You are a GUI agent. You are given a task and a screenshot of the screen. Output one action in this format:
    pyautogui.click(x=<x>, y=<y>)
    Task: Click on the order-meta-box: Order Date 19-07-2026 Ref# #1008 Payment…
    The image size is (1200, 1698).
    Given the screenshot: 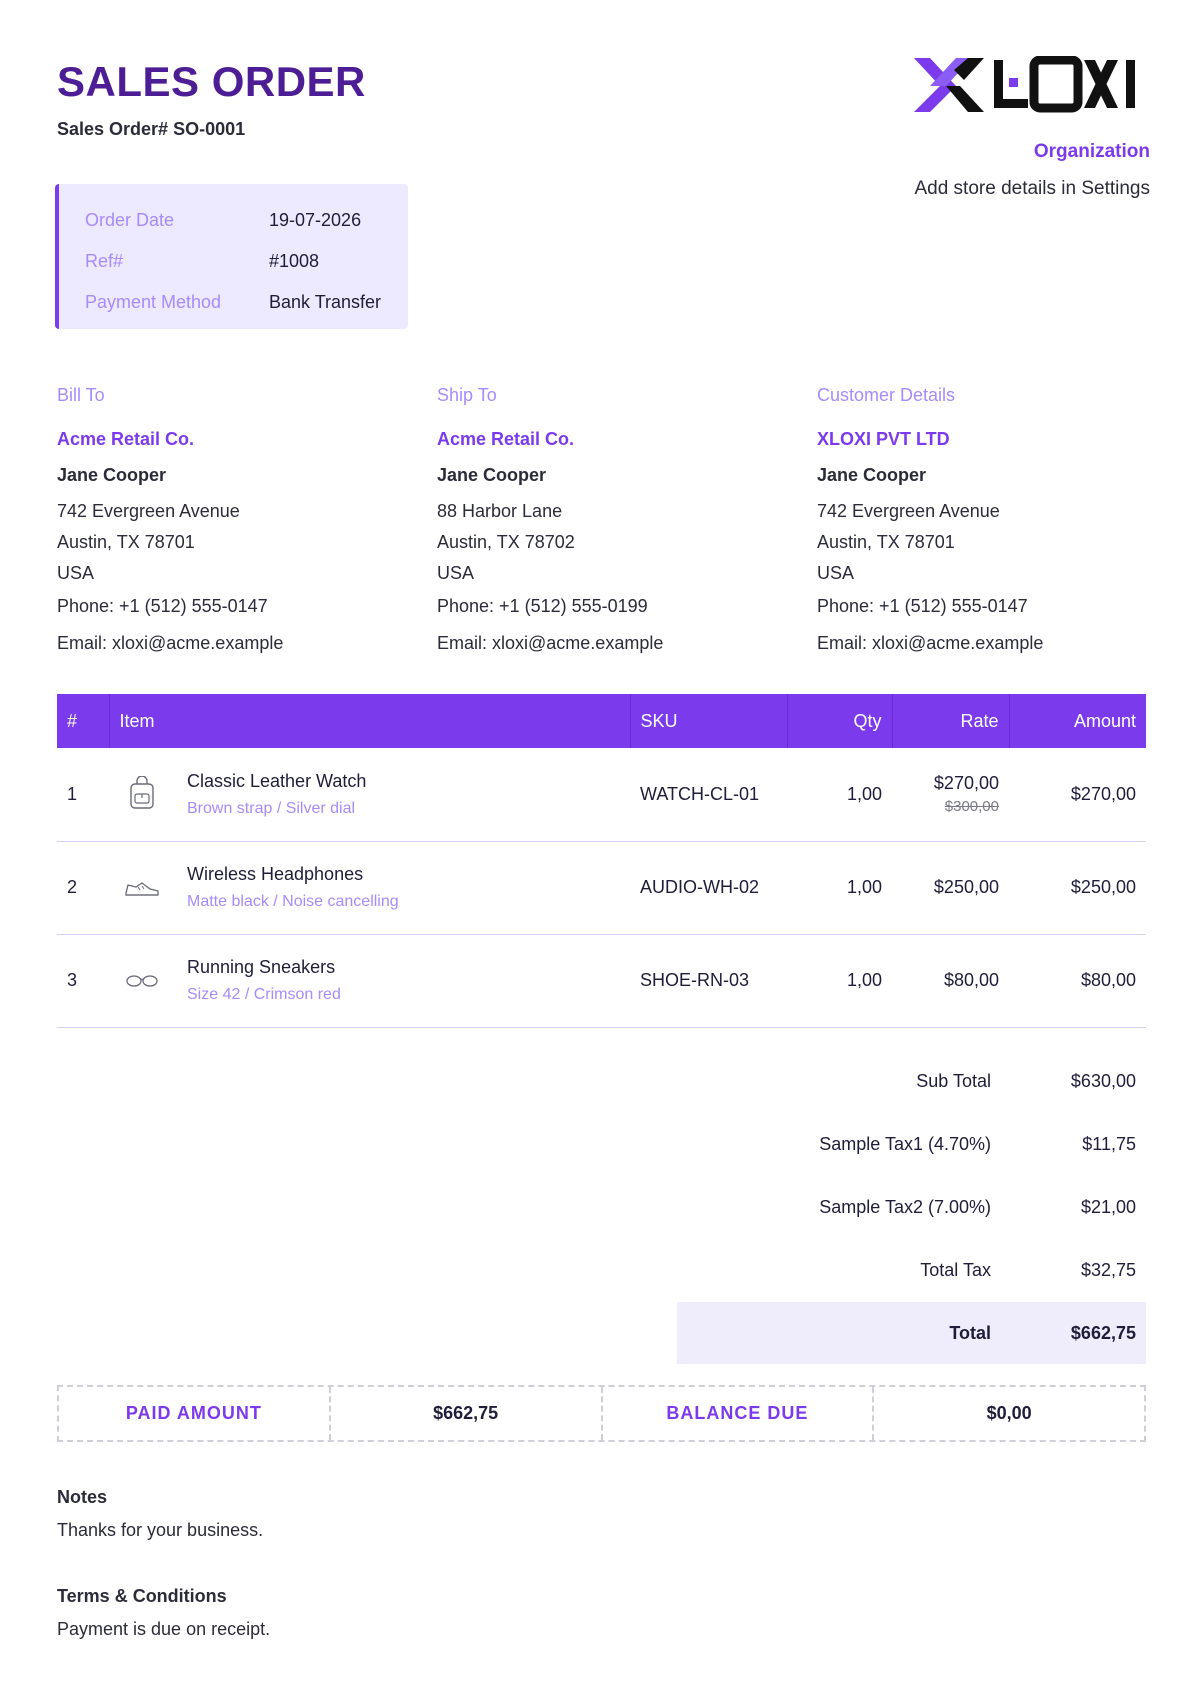 What is the action you would take?
    pyautogui.click(x=231, y=256)
    